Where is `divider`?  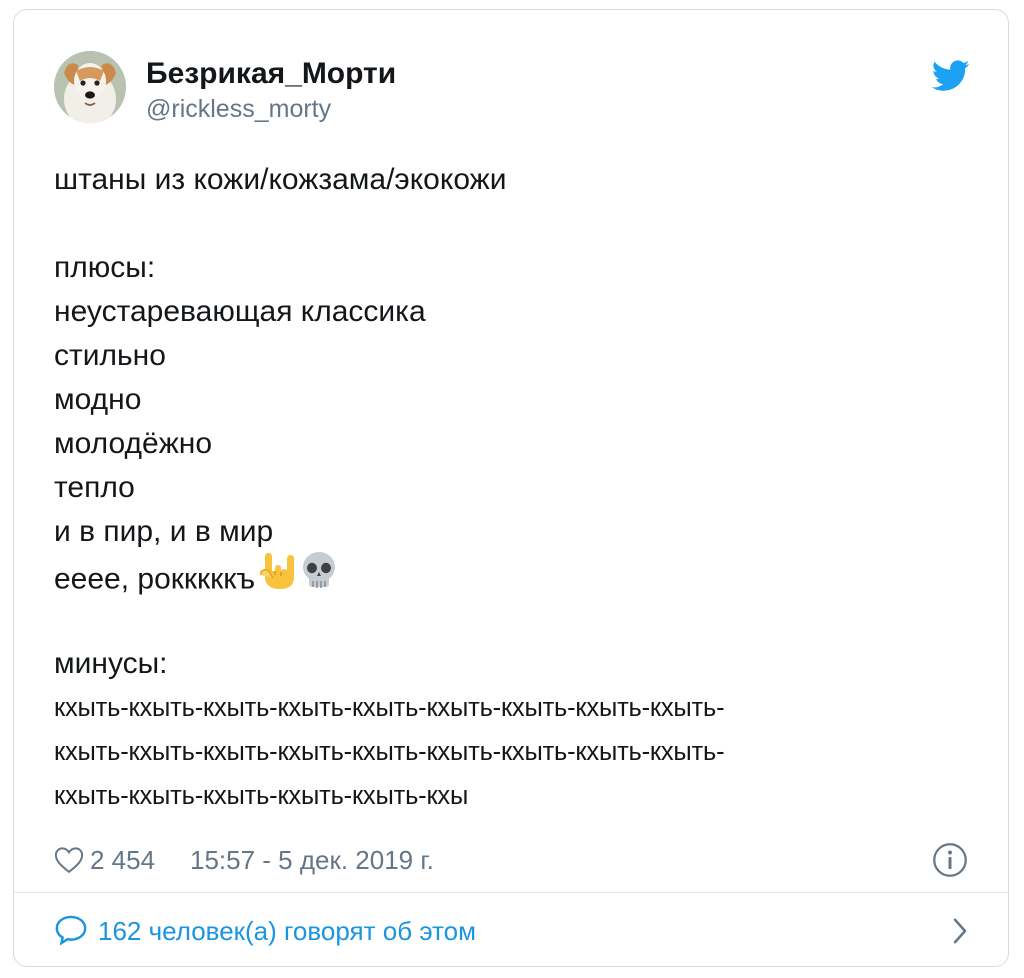
divider is located at coordinates (511, 892).